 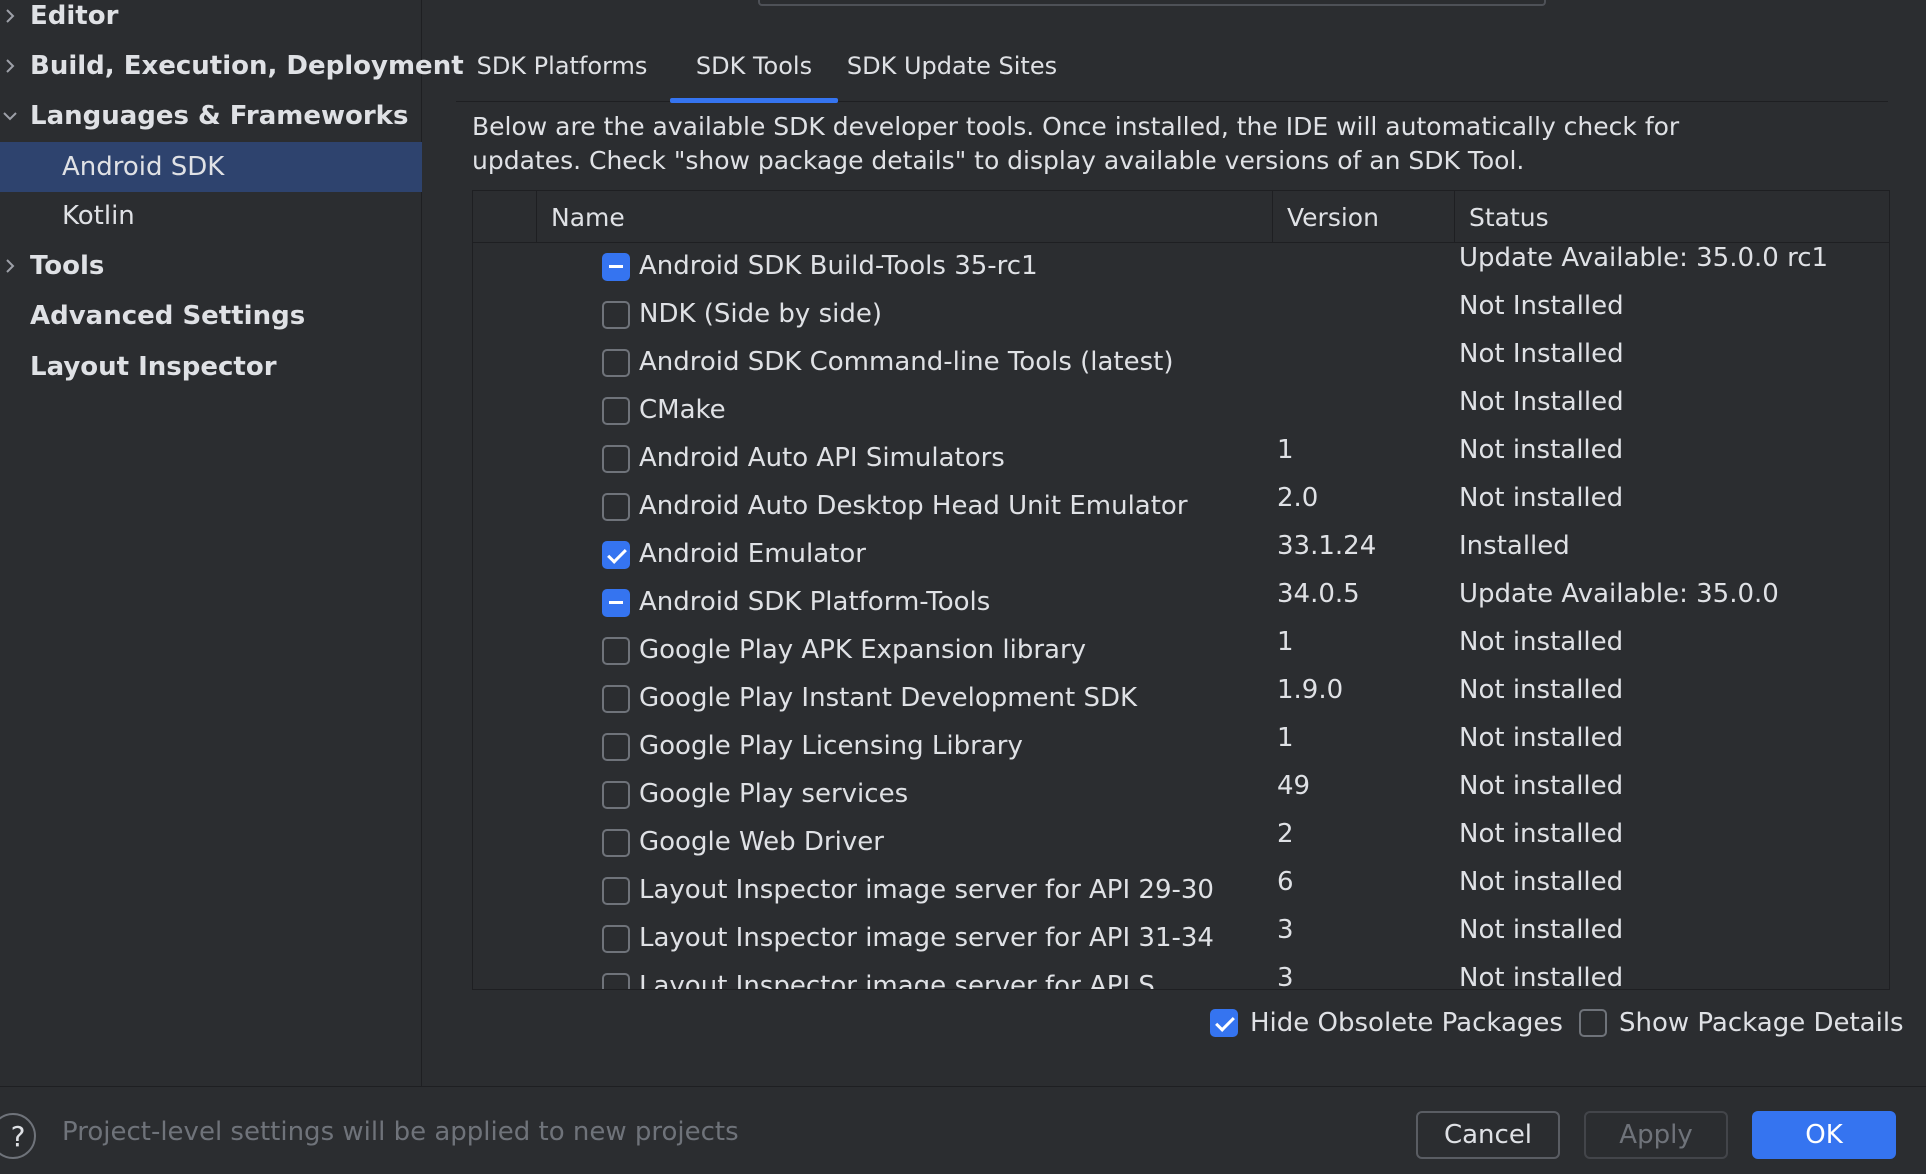 I want to click on tab-sdk-update-sites: SDK Update Sites, so click(x=952, y=66).